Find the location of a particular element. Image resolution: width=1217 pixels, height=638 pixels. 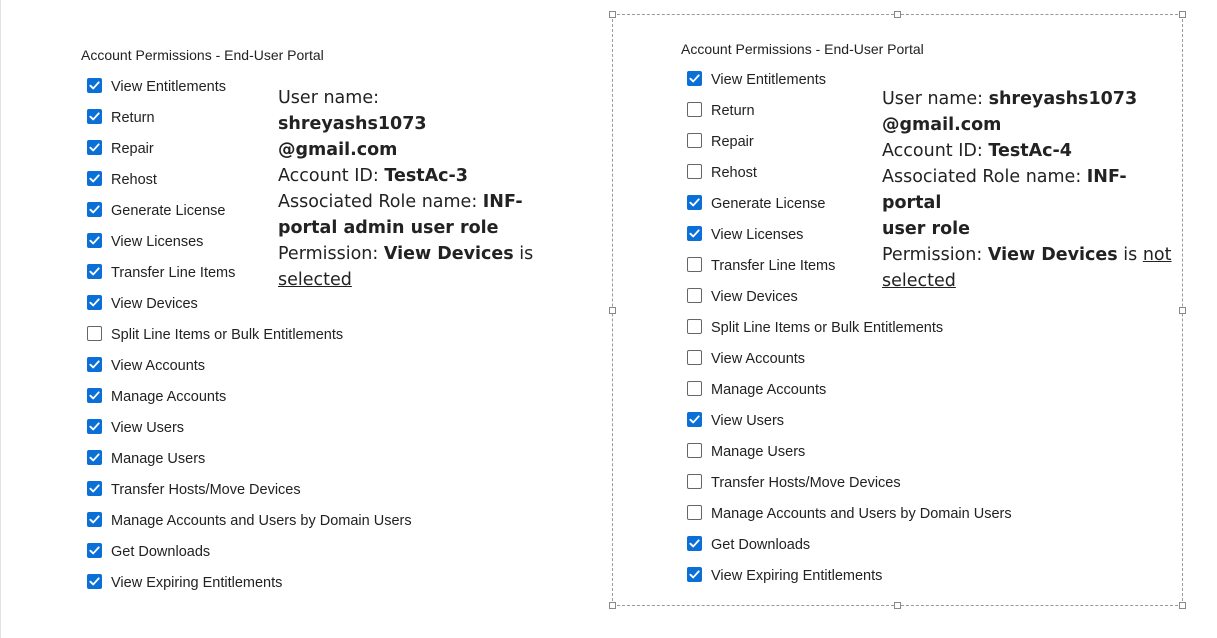

resize-handle-top-left is located at coordinates (612, 14).